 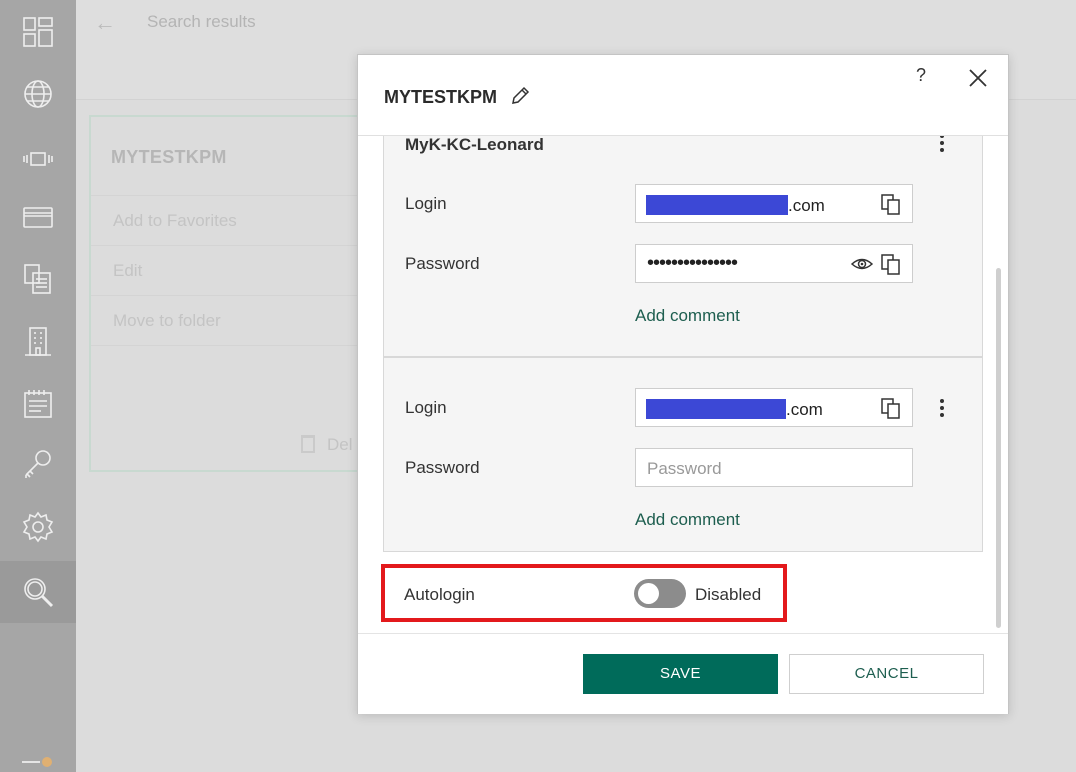 I want to click on eye-icon, so click(x=862, y=264).